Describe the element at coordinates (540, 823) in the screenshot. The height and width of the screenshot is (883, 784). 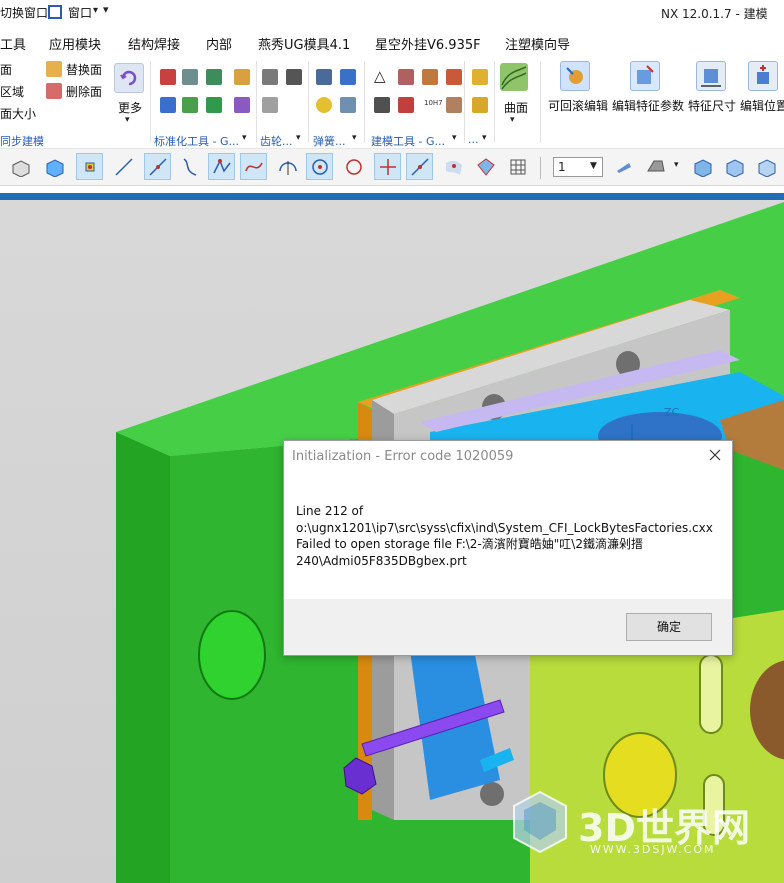
I see `watermark-logo` at that location.